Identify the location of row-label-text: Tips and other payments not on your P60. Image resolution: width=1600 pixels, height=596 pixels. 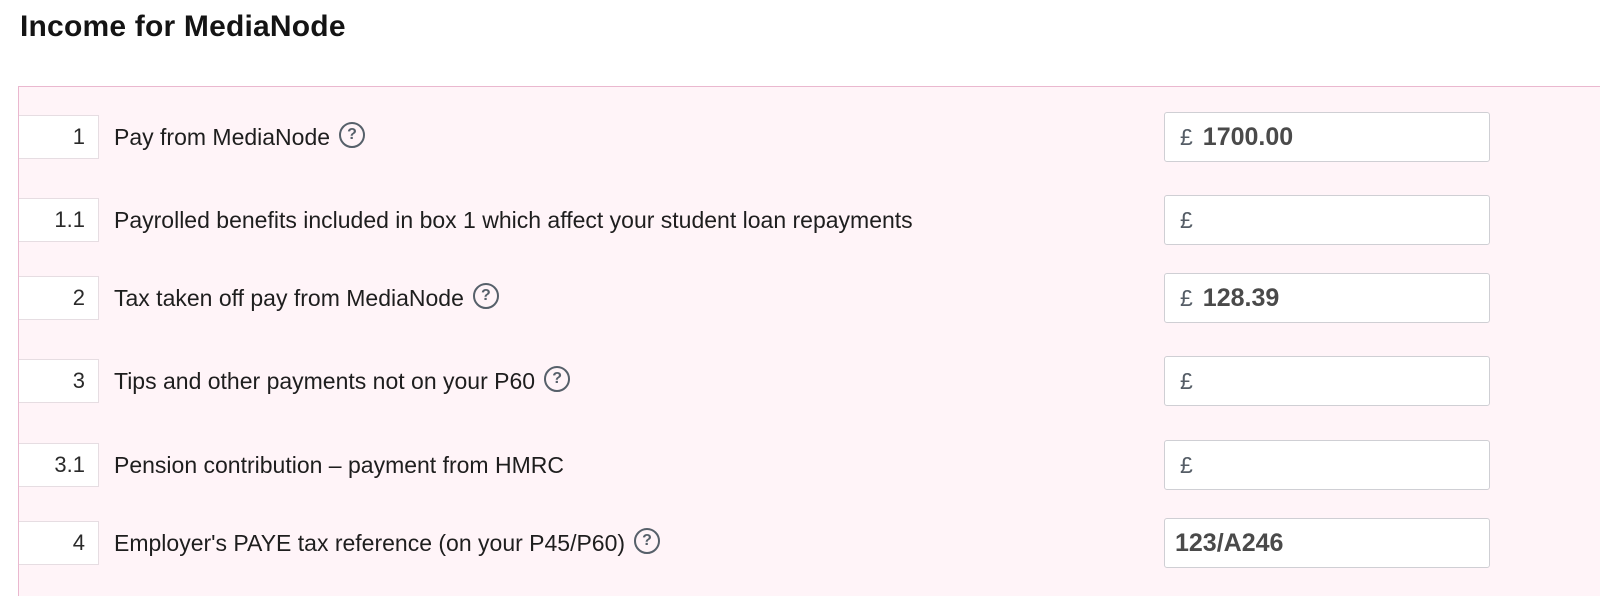
(325, 380).